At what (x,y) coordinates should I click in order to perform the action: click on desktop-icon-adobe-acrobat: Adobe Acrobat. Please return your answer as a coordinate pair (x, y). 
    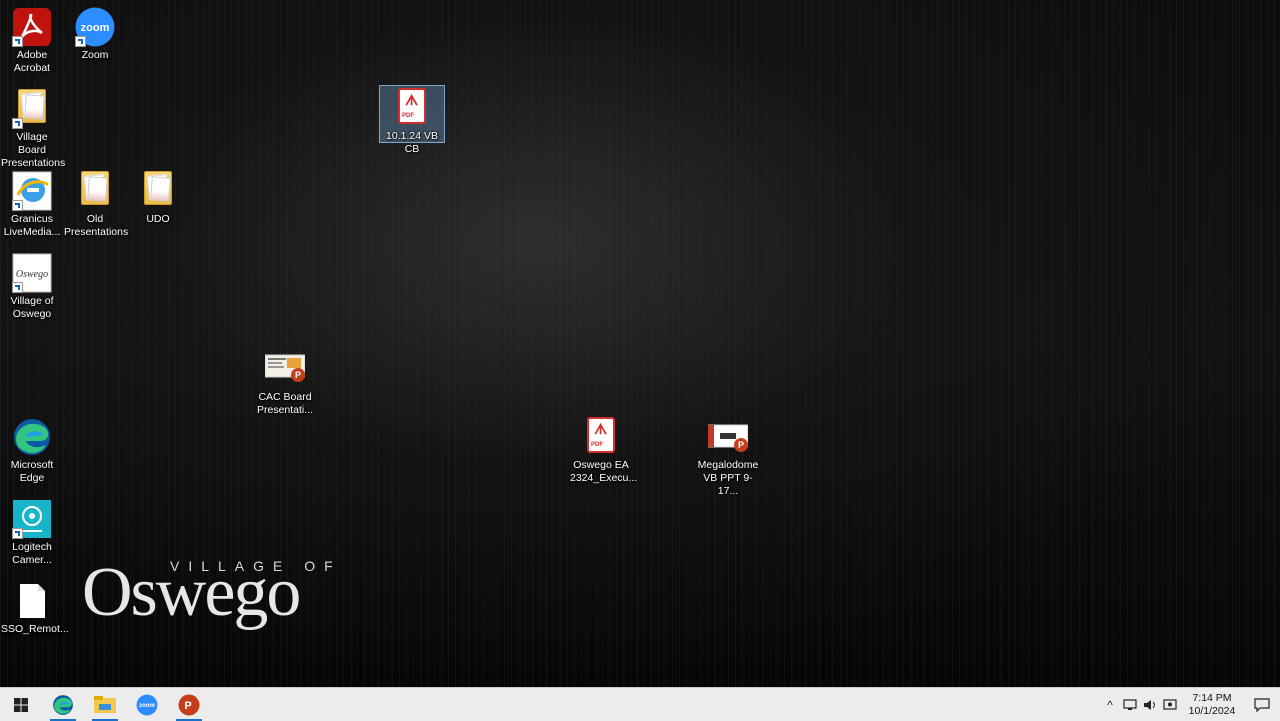
    Looking at the image, I should click on (32, 38).